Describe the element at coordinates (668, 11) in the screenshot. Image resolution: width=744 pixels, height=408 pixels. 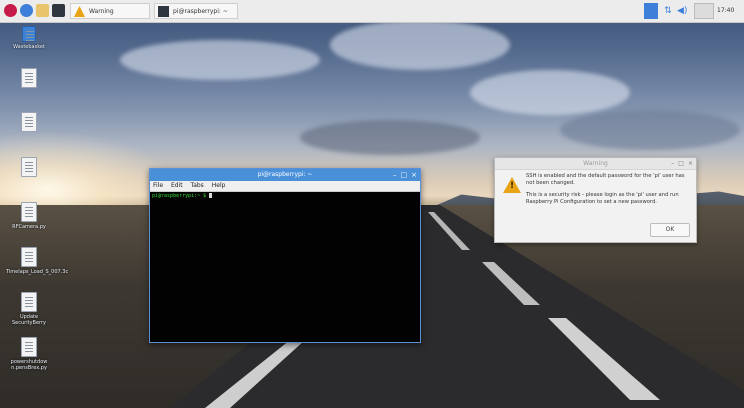
I see `network-icon: ⇅` at that location.